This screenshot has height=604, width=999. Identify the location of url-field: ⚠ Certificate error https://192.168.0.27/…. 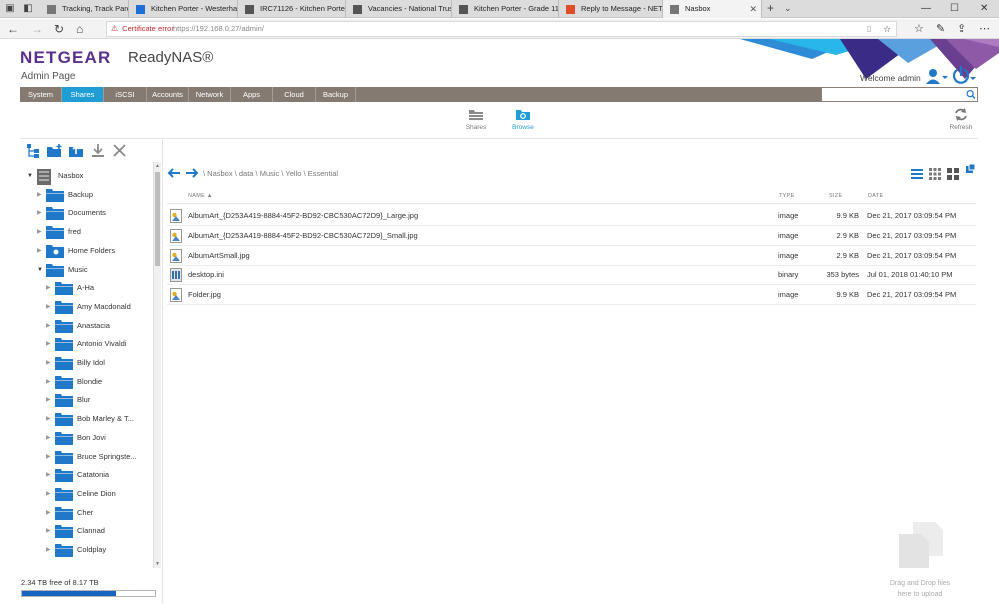
(501, 29).